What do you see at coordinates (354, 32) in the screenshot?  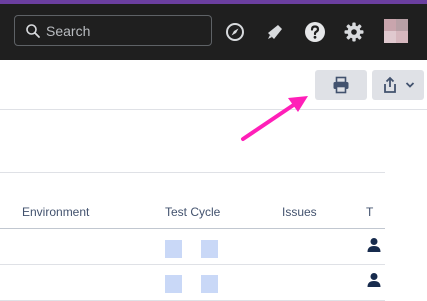 I see `settings-icon` at bounding box center [354, 32].